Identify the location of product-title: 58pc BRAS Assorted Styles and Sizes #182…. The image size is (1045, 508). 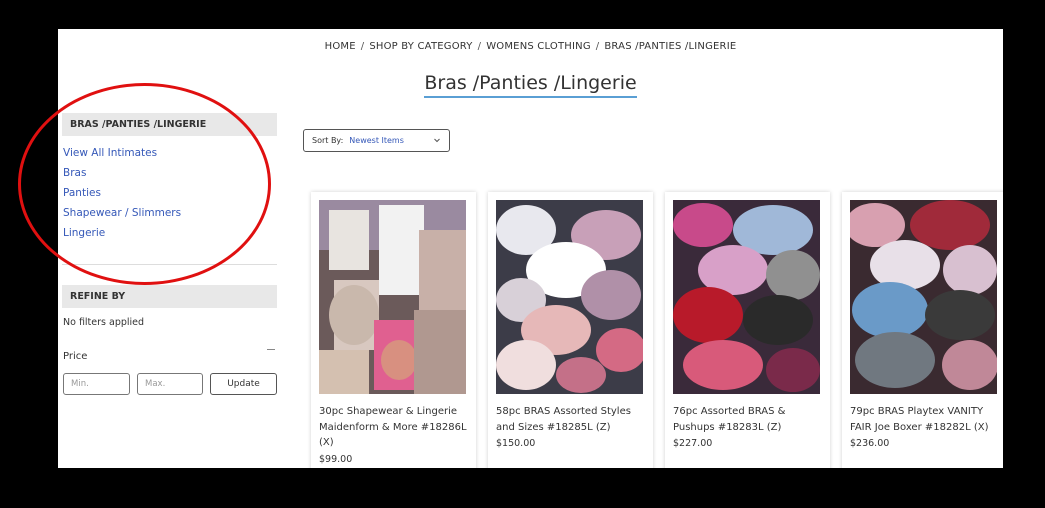
(572, 419).